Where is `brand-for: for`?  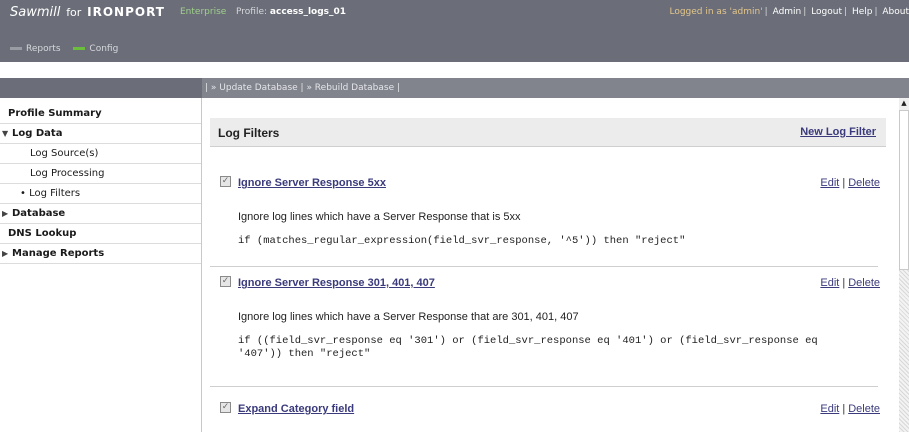
brand-for: for is located at coordinates (74, 12).